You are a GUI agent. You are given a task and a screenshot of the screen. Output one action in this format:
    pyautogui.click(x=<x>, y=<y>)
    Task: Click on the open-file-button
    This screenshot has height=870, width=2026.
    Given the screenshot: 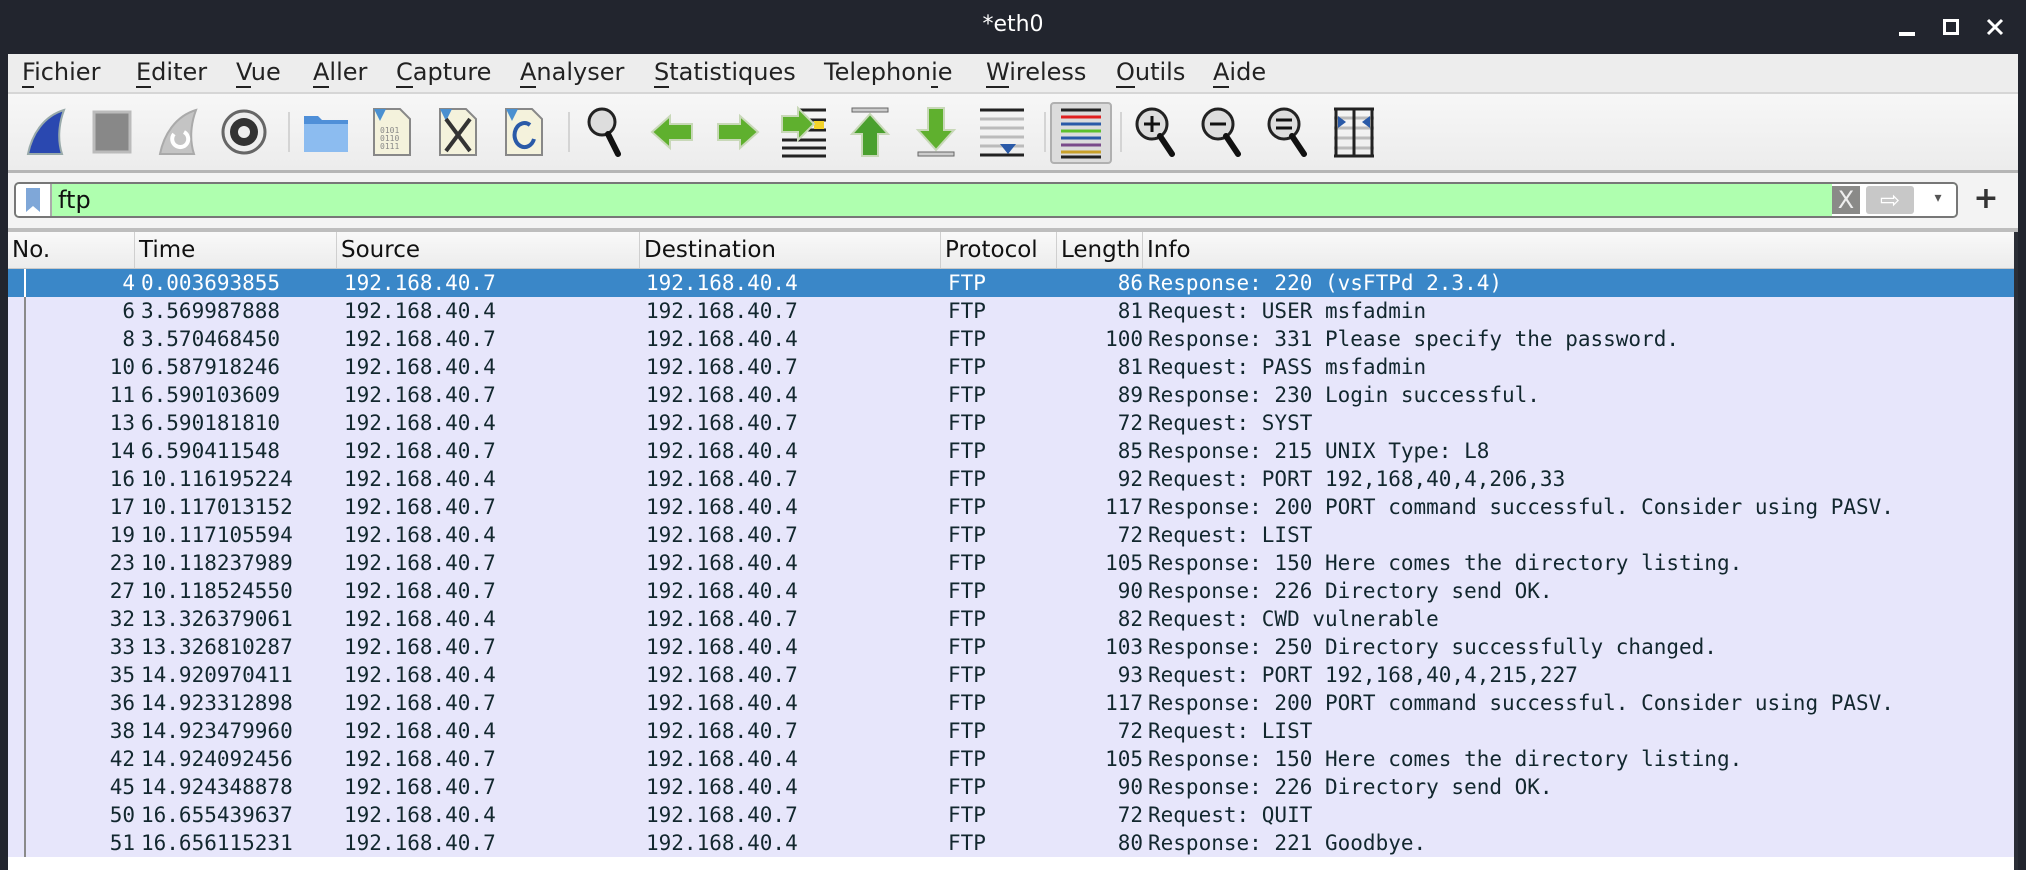 What is the action you would take?
    pyautogui.click(x=326, y=132)
    